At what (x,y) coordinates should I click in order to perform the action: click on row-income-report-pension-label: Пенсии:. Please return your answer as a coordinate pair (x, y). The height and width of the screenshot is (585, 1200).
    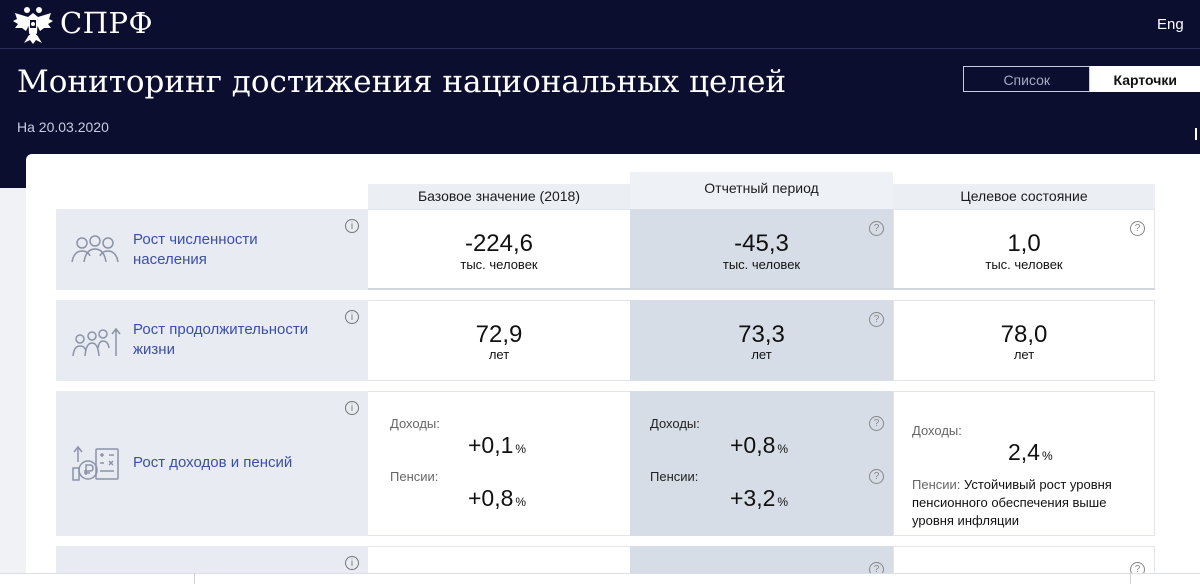
    Looking at the image, I should click on (674, 476).